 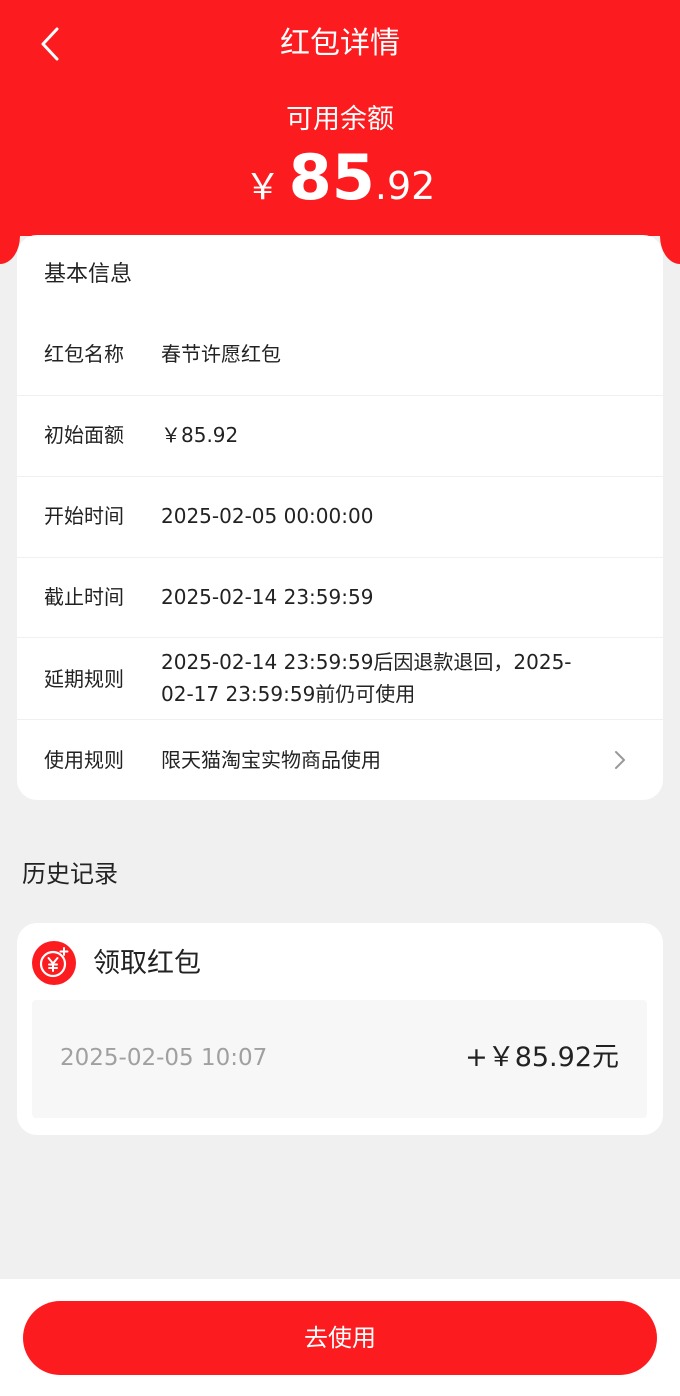 What do you see at coordinates (340, 355) in the screenshot?
I see `info-row-name: 红包名称 春节许愿红包` at bounding box center [340, 355].